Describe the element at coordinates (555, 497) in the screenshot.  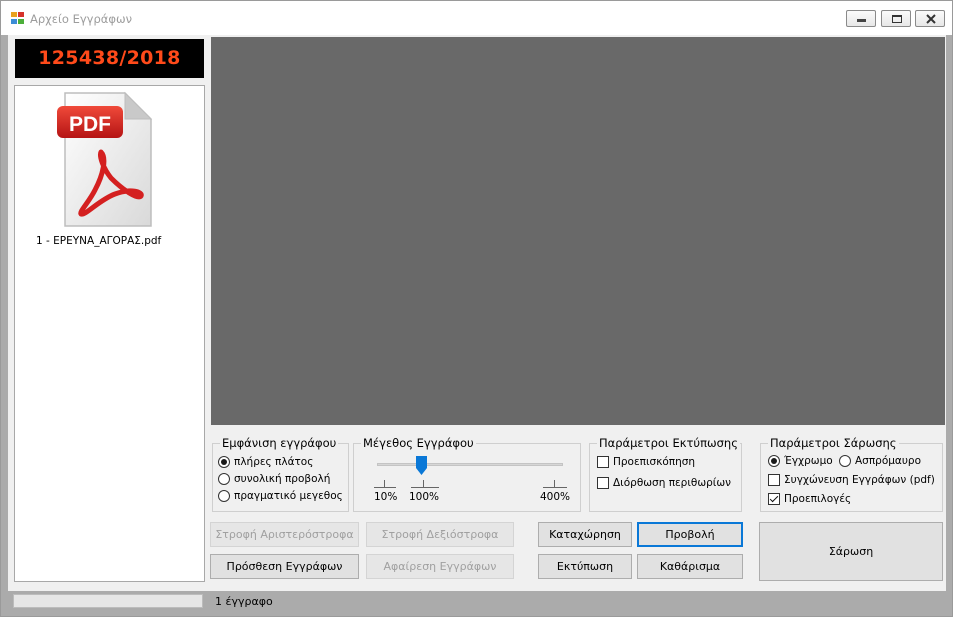
I see `tick-label-400: 400%` at that location.